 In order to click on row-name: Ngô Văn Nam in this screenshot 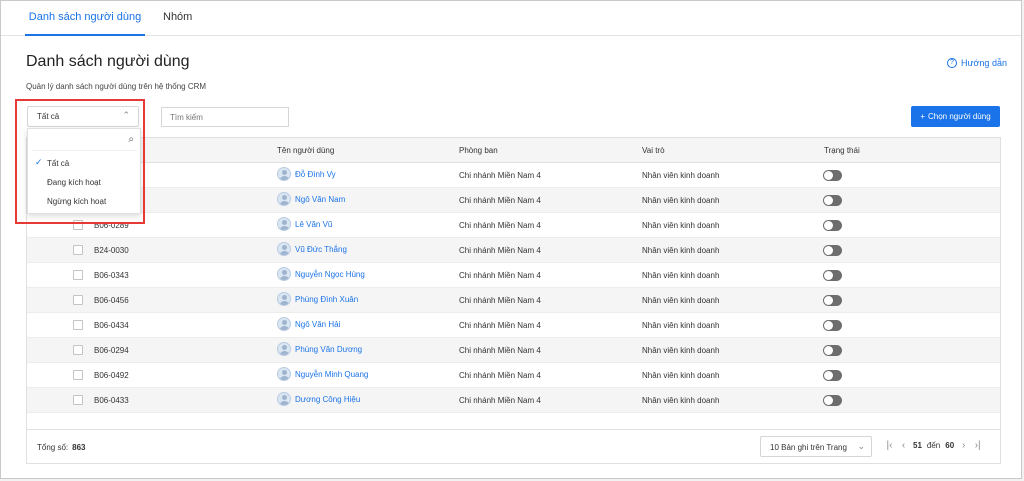, I will do `click(311, 199)`.